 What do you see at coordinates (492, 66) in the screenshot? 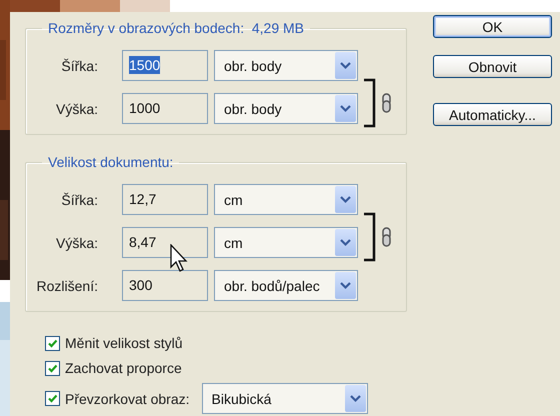
I see `dialog-button: Obnovit` at bounding box center [492, 66].